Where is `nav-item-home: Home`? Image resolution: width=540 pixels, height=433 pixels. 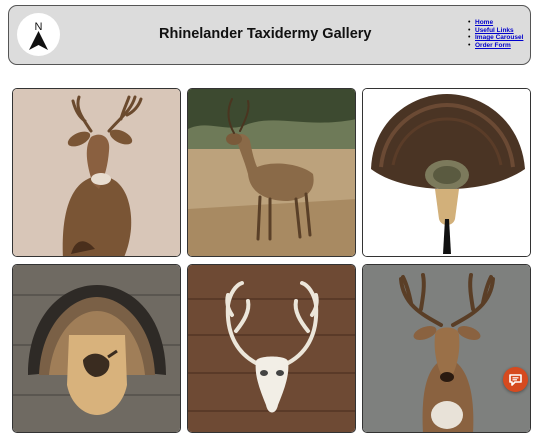
nav-item-home: Home is located at coordinates (495, 23).